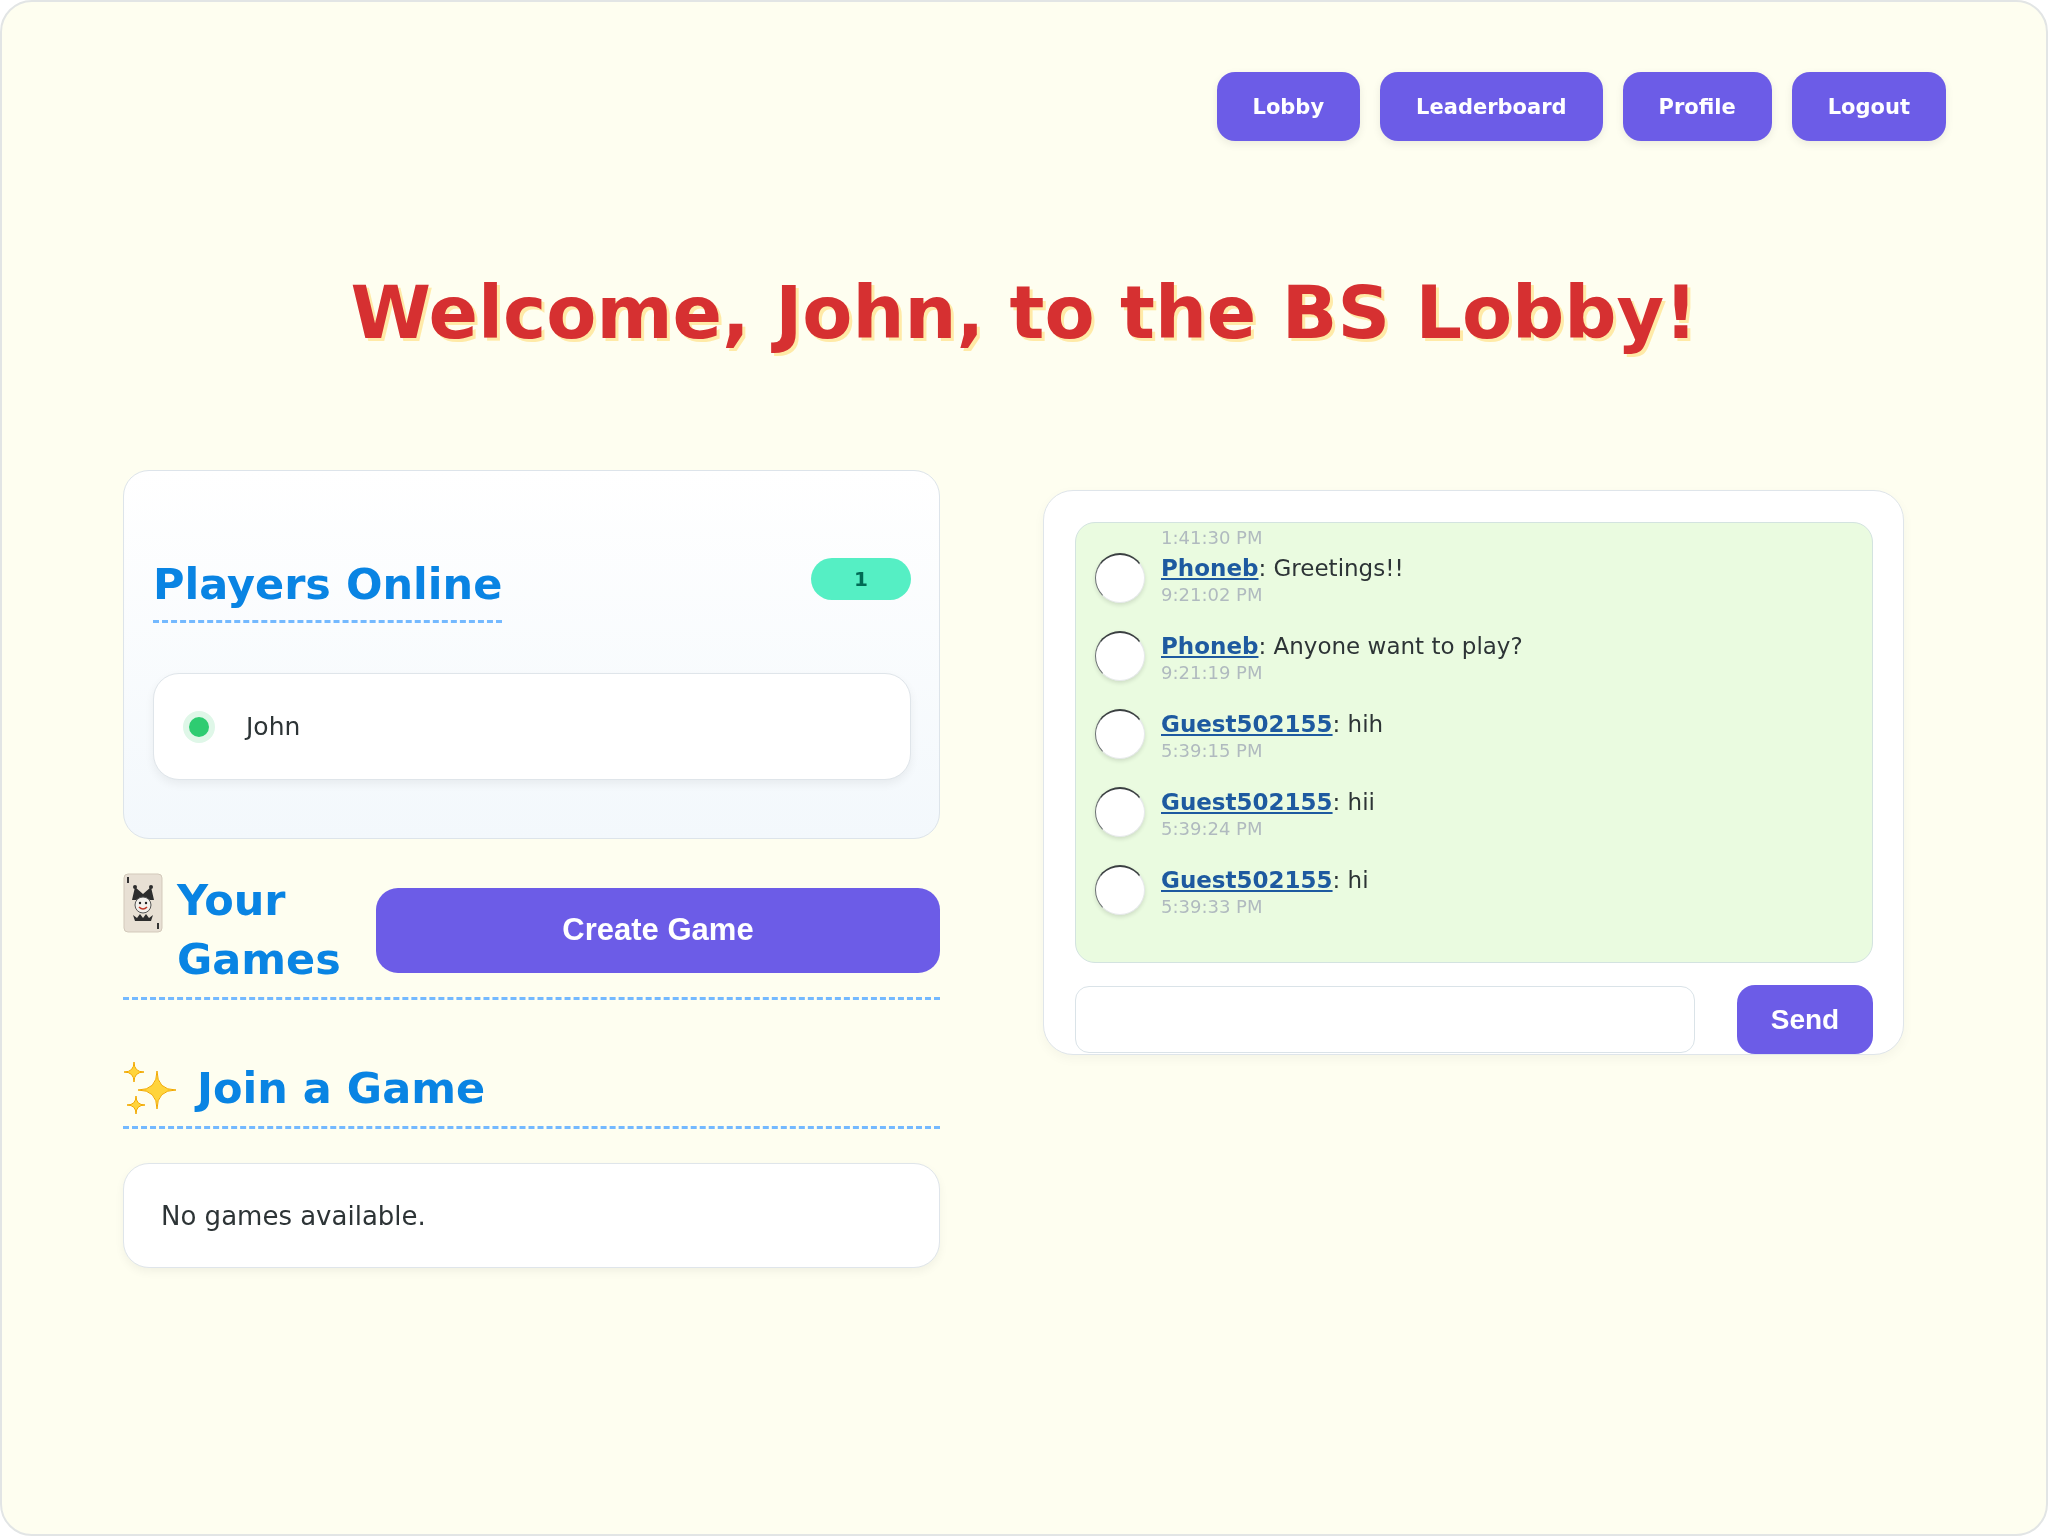 The width and height of the screenshot is (2048, 1536). I want to click on player-name: John, so click(273, 726).